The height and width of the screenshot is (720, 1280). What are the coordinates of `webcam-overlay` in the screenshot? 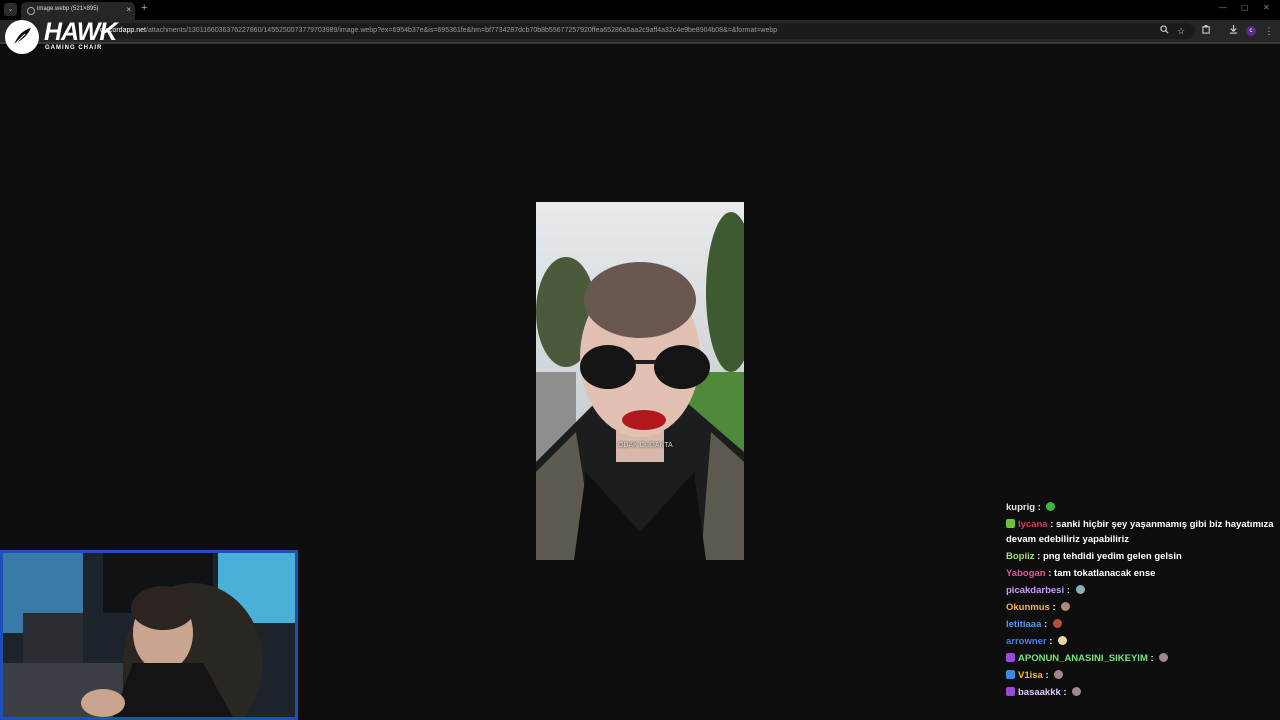 It's located at (149, 635).